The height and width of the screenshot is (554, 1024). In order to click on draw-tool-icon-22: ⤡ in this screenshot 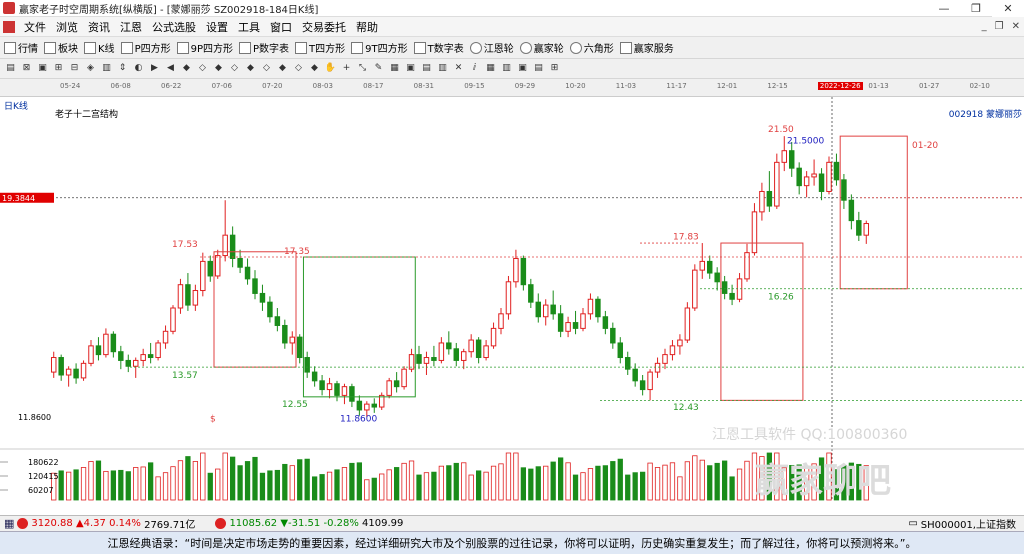, I will do `click(362, 68)`.